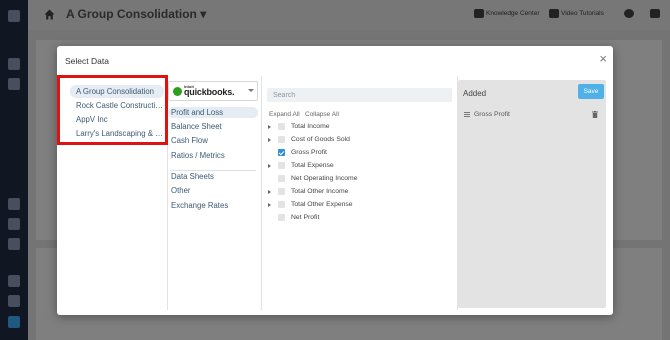 Image resolution: width=670 pixels, height=340 pixels. Describe the element at coordinates (213, 176) in the screenshot. I see `category-data-sheets: Data Sheets` at that location.